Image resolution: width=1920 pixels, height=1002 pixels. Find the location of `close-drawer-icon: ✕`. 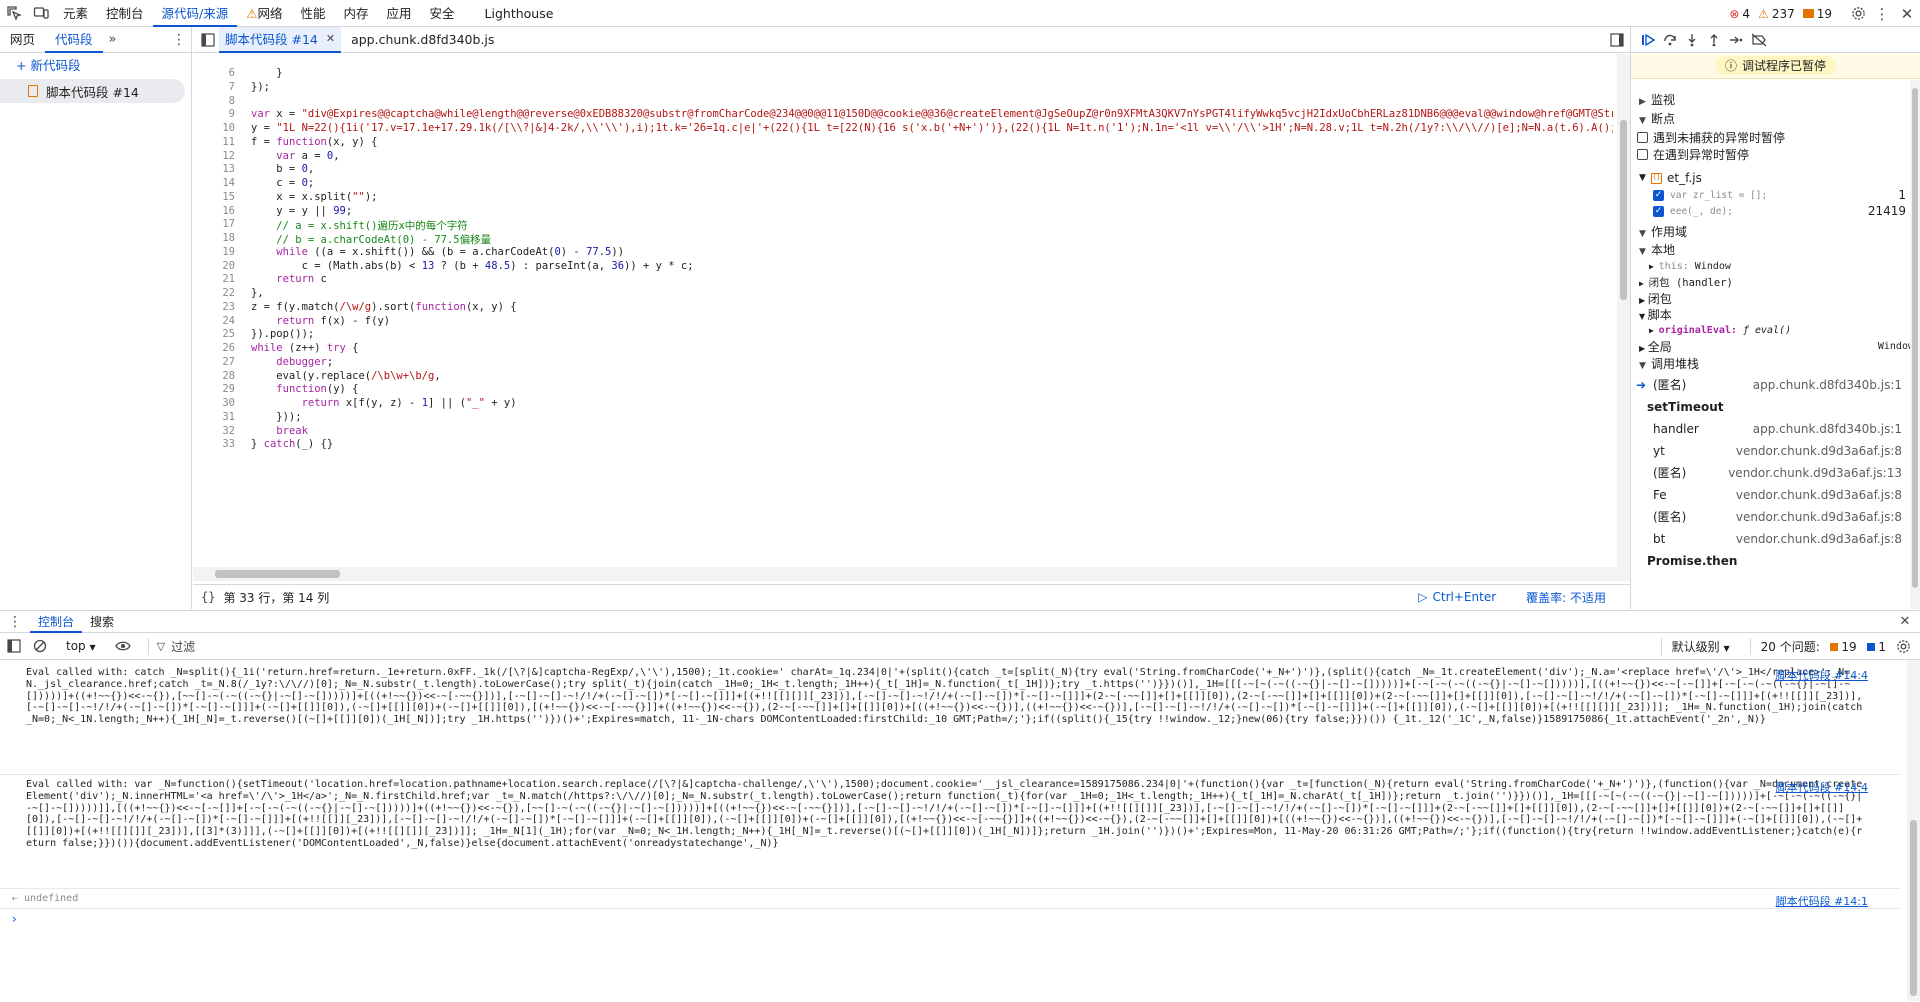

close-drawer-icon: ✕ is located at coordinates (1905, 621).